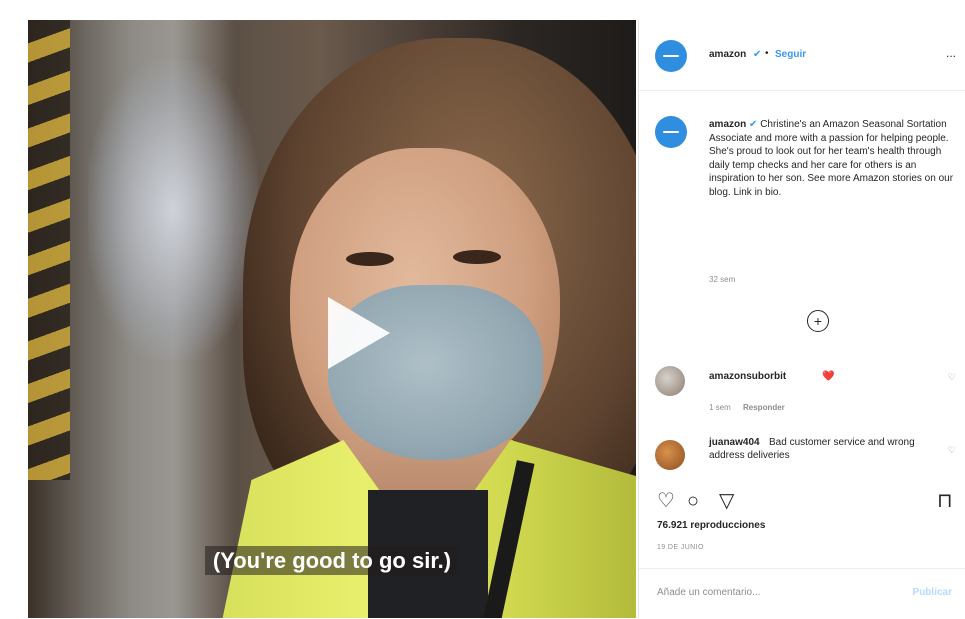 This screenshot has height=619, width=965. I want to click on bookmark-icon: ⊓, so click(945, 501).